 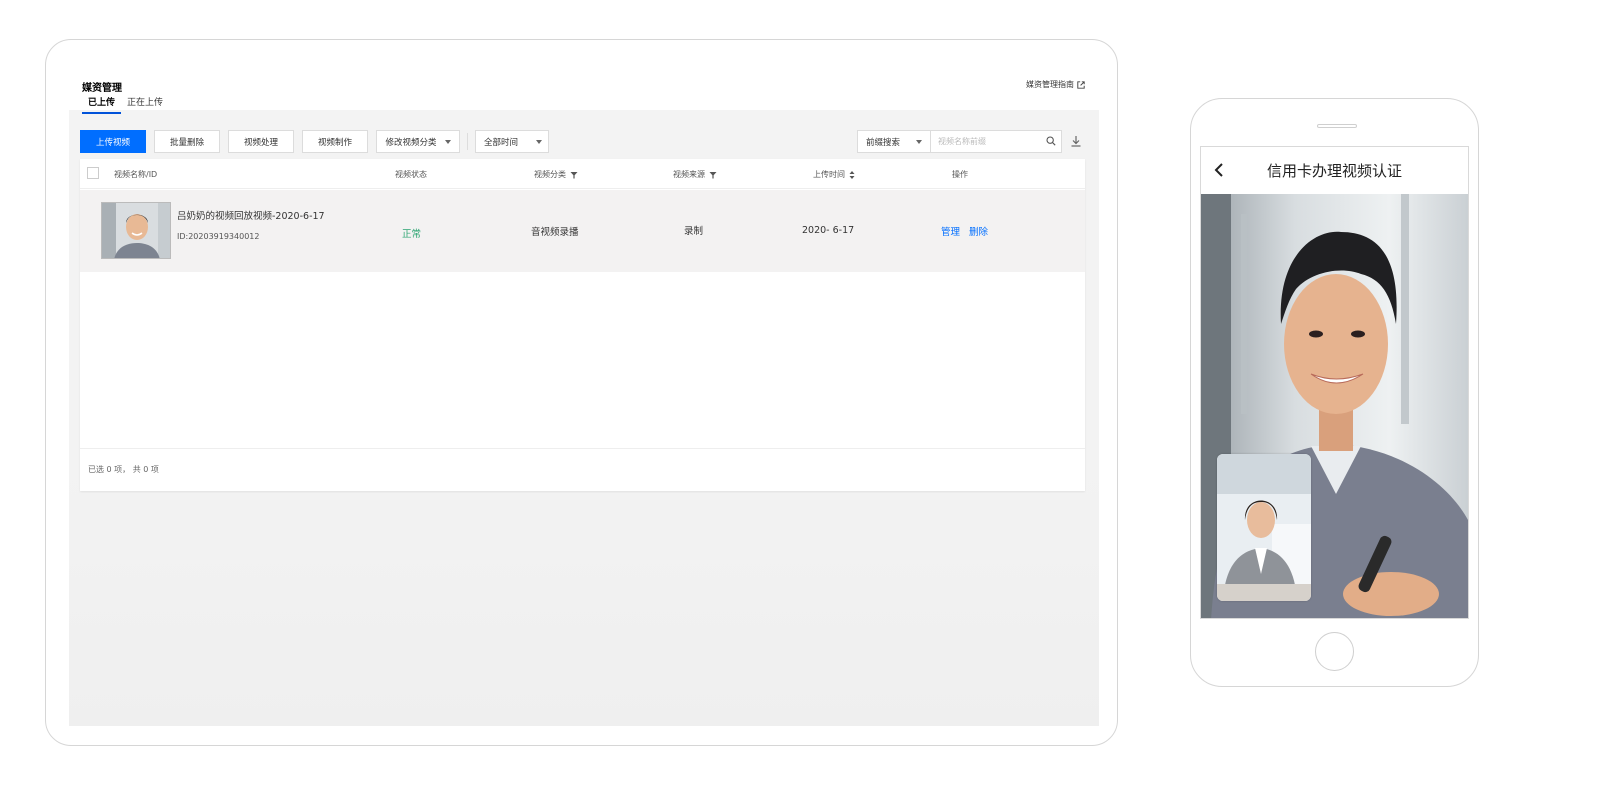 What do you see at coordinates (962, 141) in the screenshot?
I see `search-placeholder: 视频名称前缀` at bounding box center [962, 141].